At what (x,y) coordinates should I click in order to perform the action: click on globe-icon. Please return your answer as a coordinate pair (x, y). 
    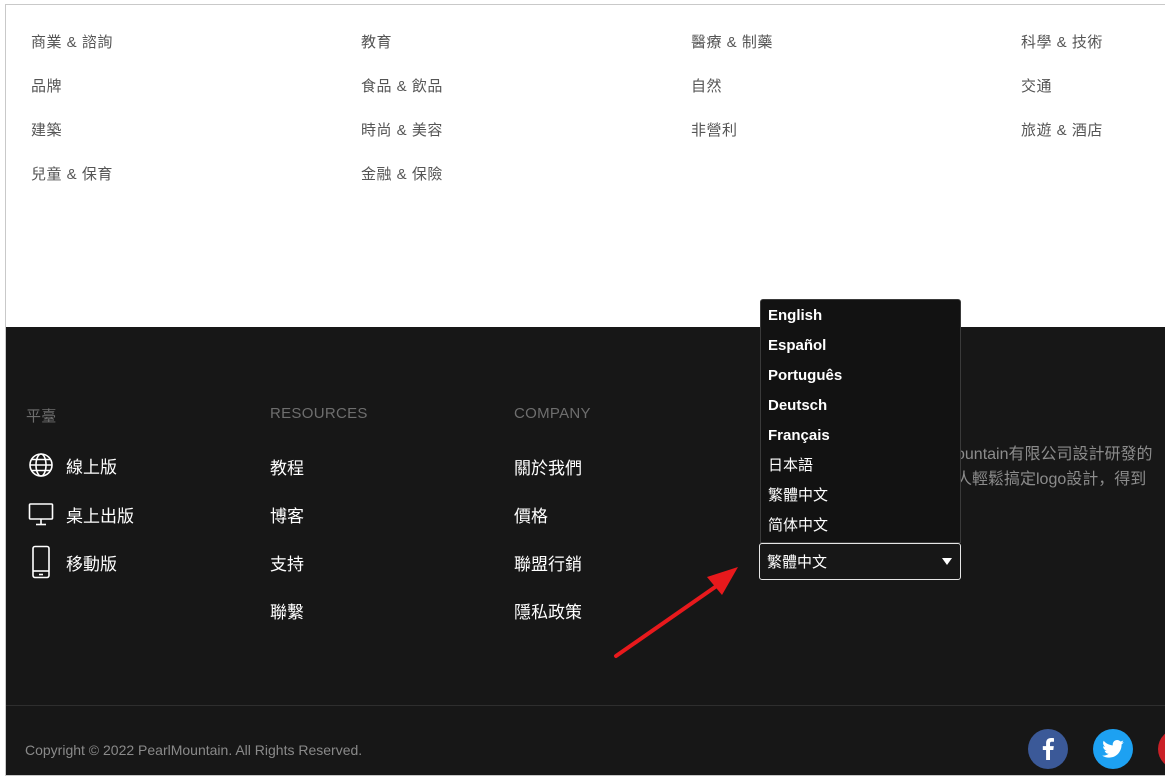
    Looking at the image, I should click on (41, 465).